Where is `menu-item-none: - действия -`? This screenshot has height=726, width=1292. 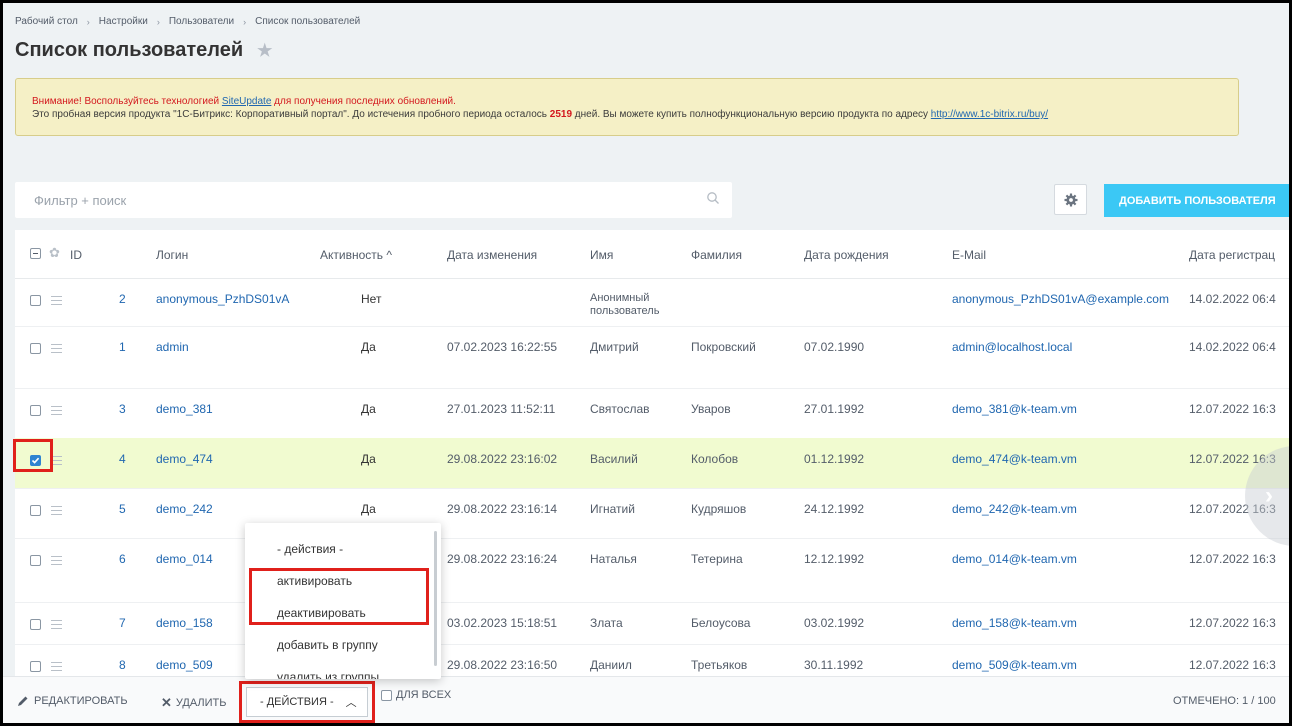 menu-item-none: - действия - is located at coordinates (310, 549).